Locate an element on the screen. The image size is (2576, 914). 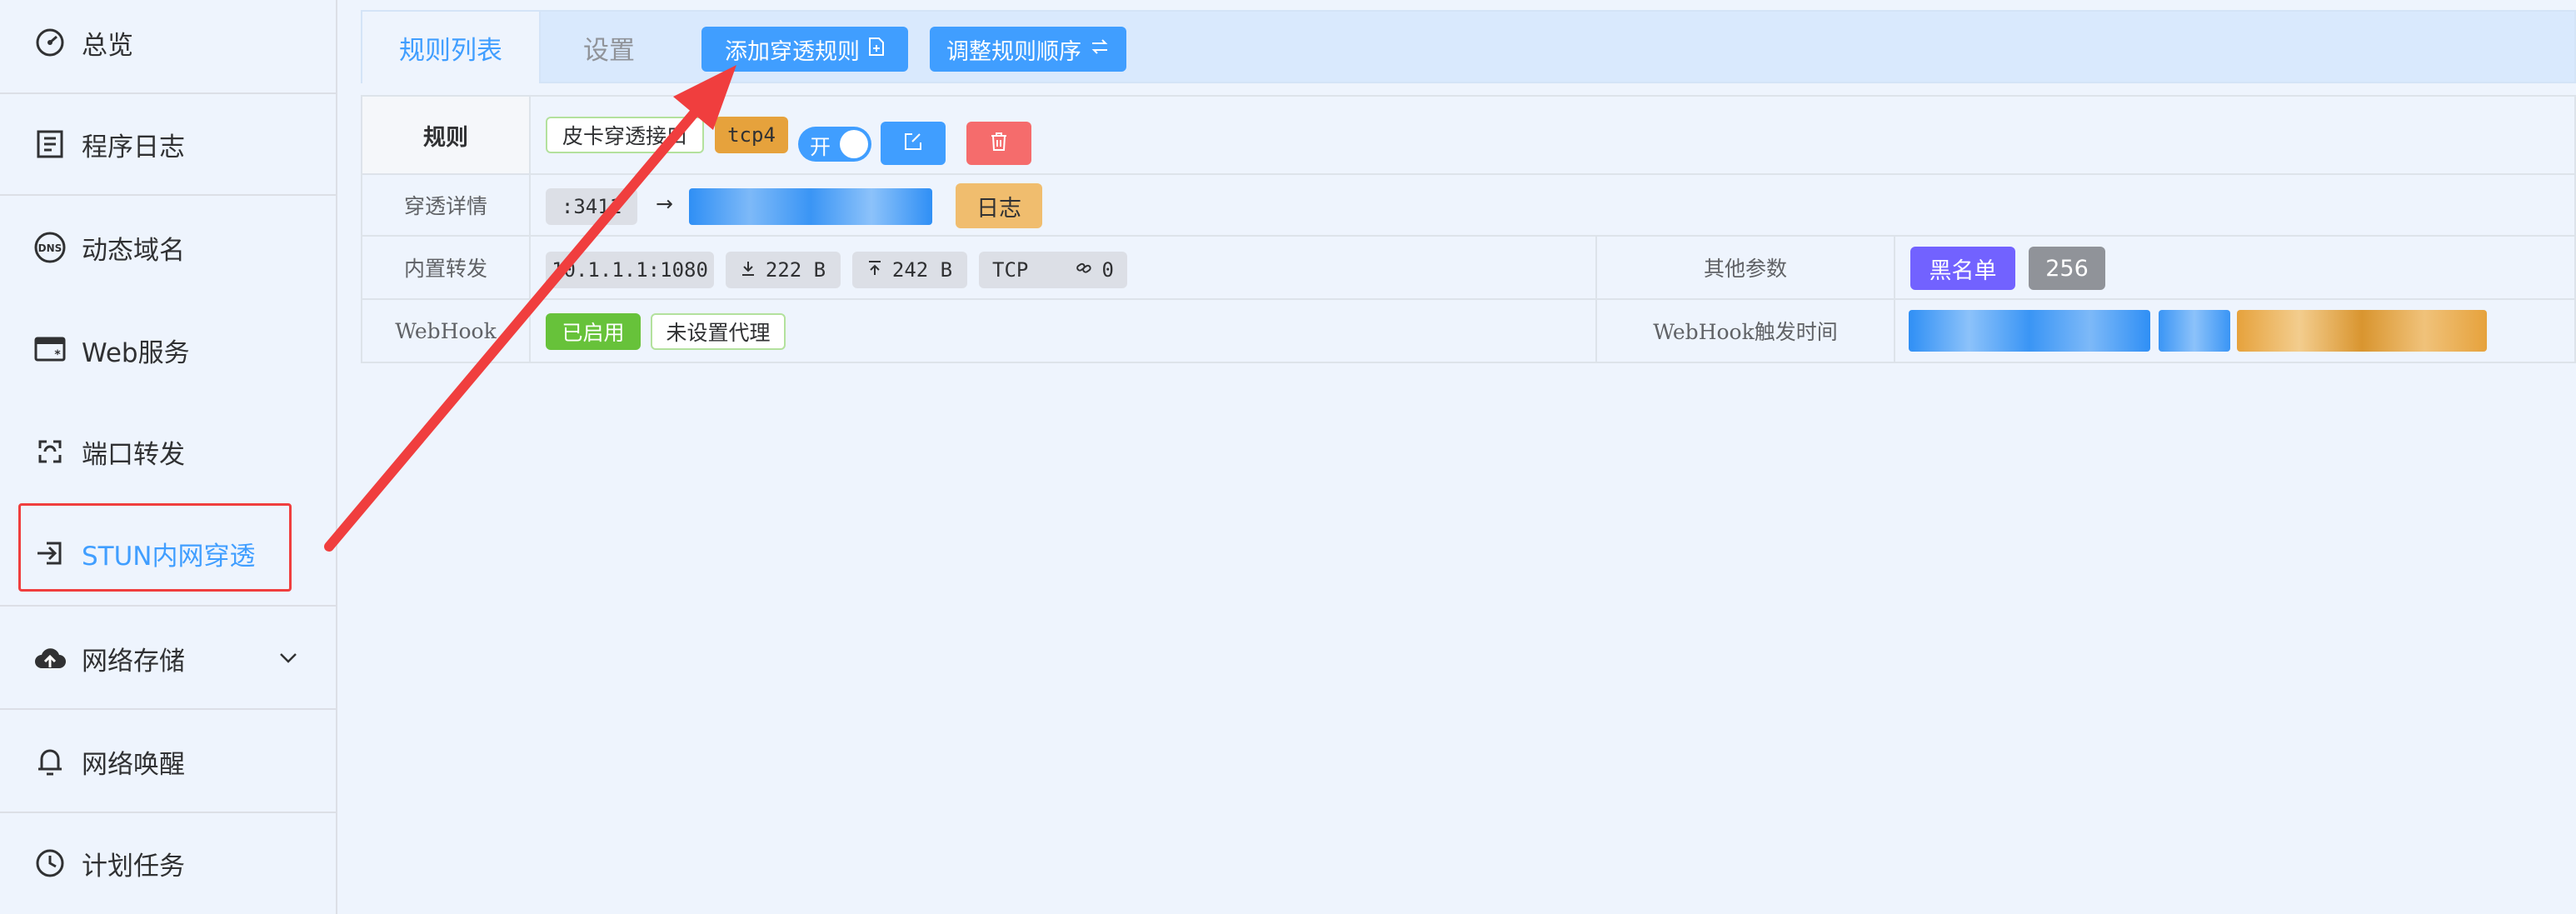
list-count-tag: 256 is located at coordinates (2067, 268).